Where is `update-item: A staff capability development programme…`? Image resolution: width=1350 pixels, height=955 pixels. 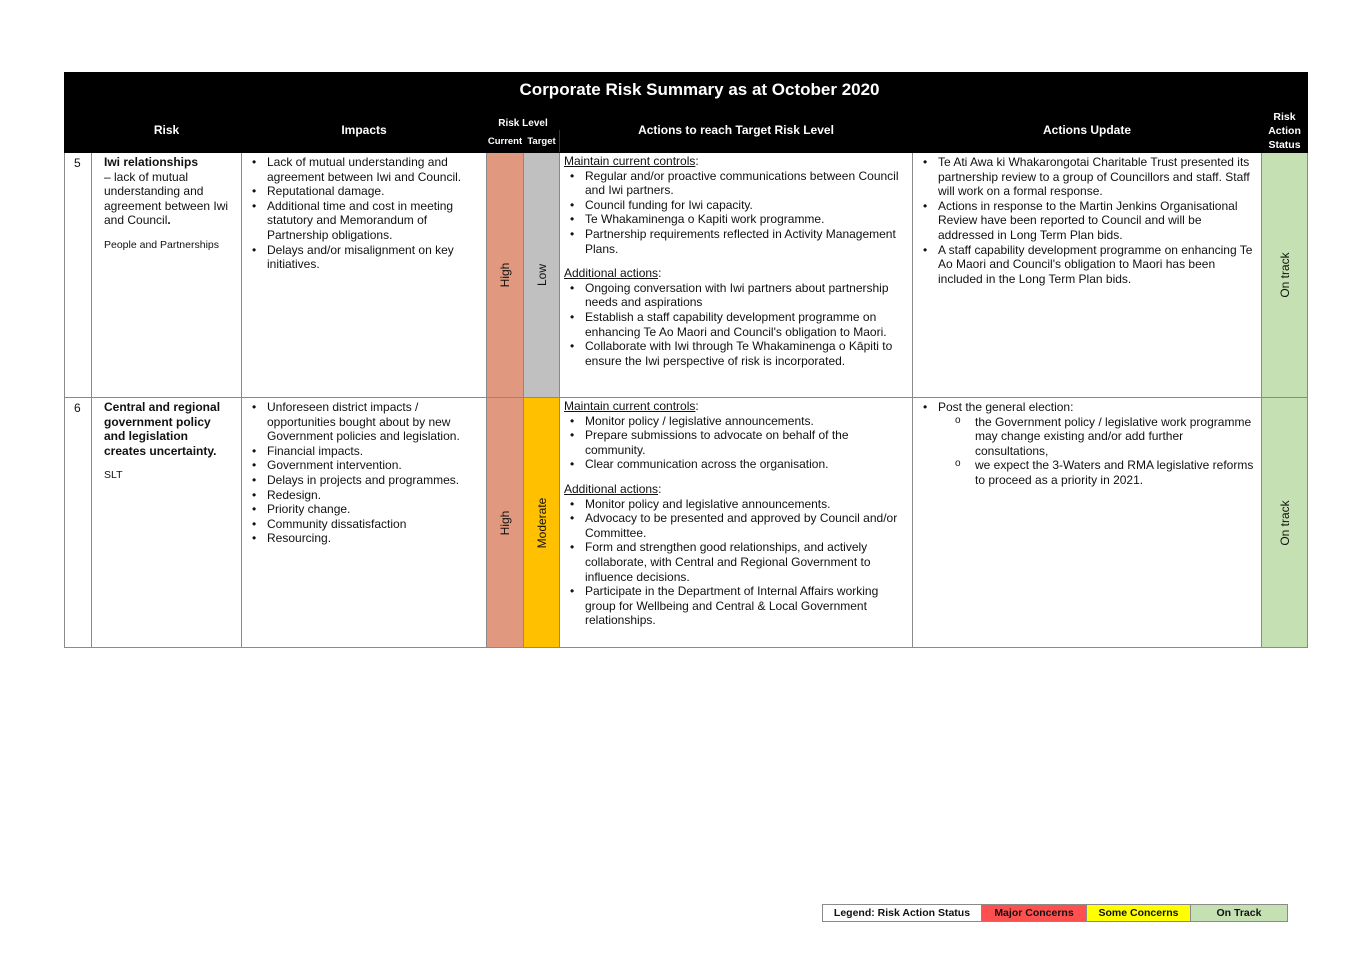
update-item: A staff capability development programme… is located at coordinates (1090, 265).